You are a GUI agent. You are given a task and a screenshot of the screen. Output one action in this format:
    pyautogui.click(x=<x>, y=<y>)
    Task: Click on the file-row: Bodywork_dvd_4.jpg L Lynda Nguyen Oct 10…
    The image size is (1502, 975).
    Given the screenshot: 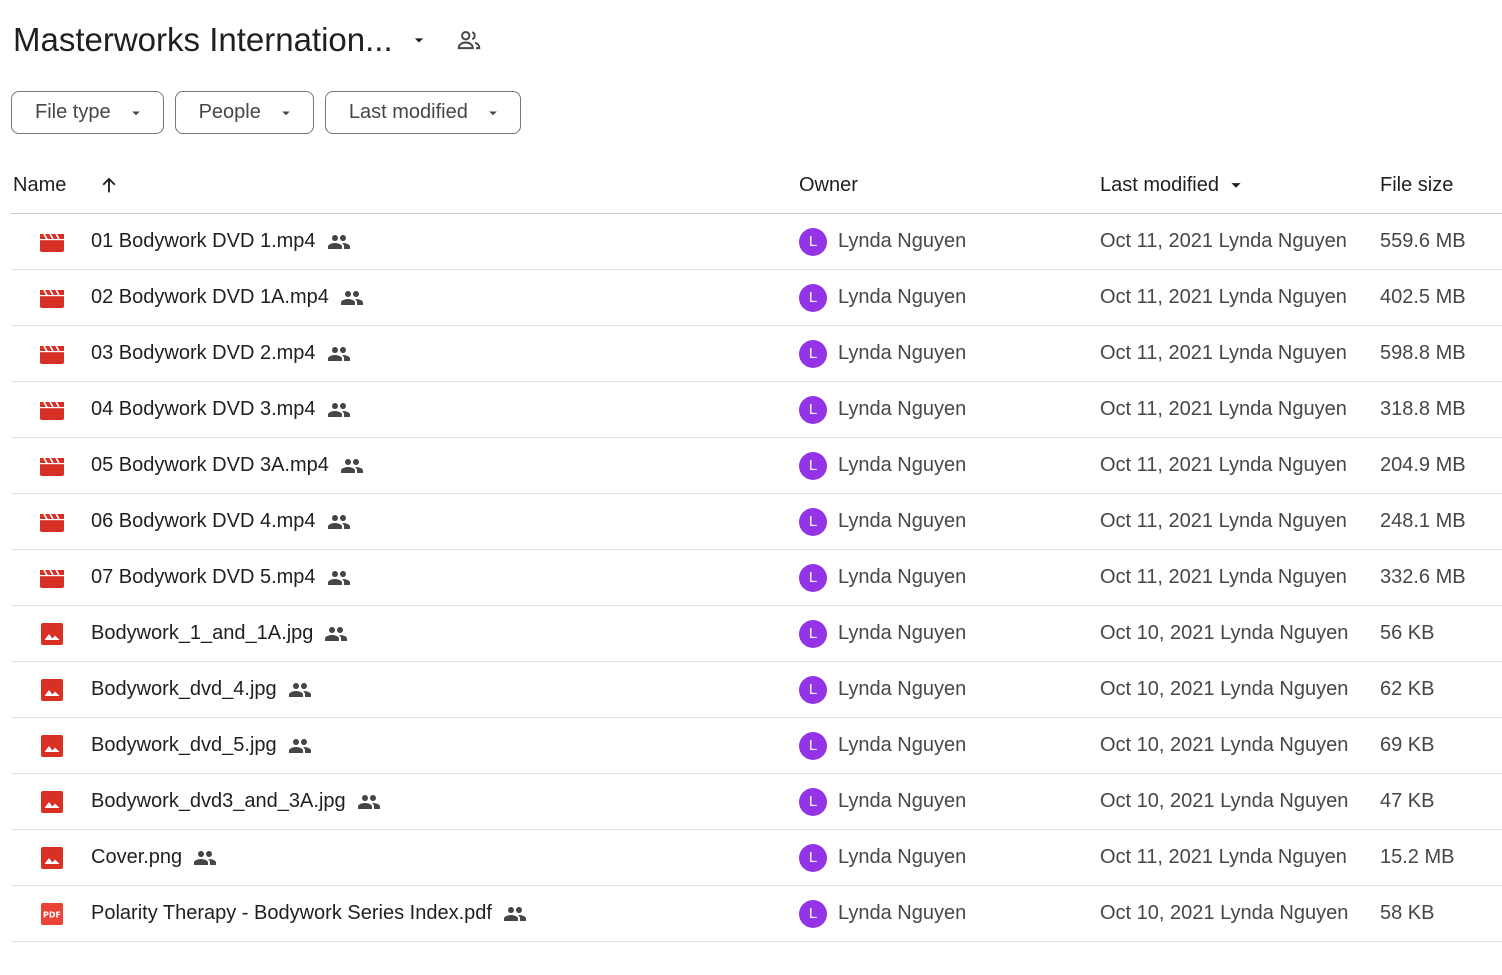 What is the action you would take?
    pyautogui.click(x=756, y=690)
    